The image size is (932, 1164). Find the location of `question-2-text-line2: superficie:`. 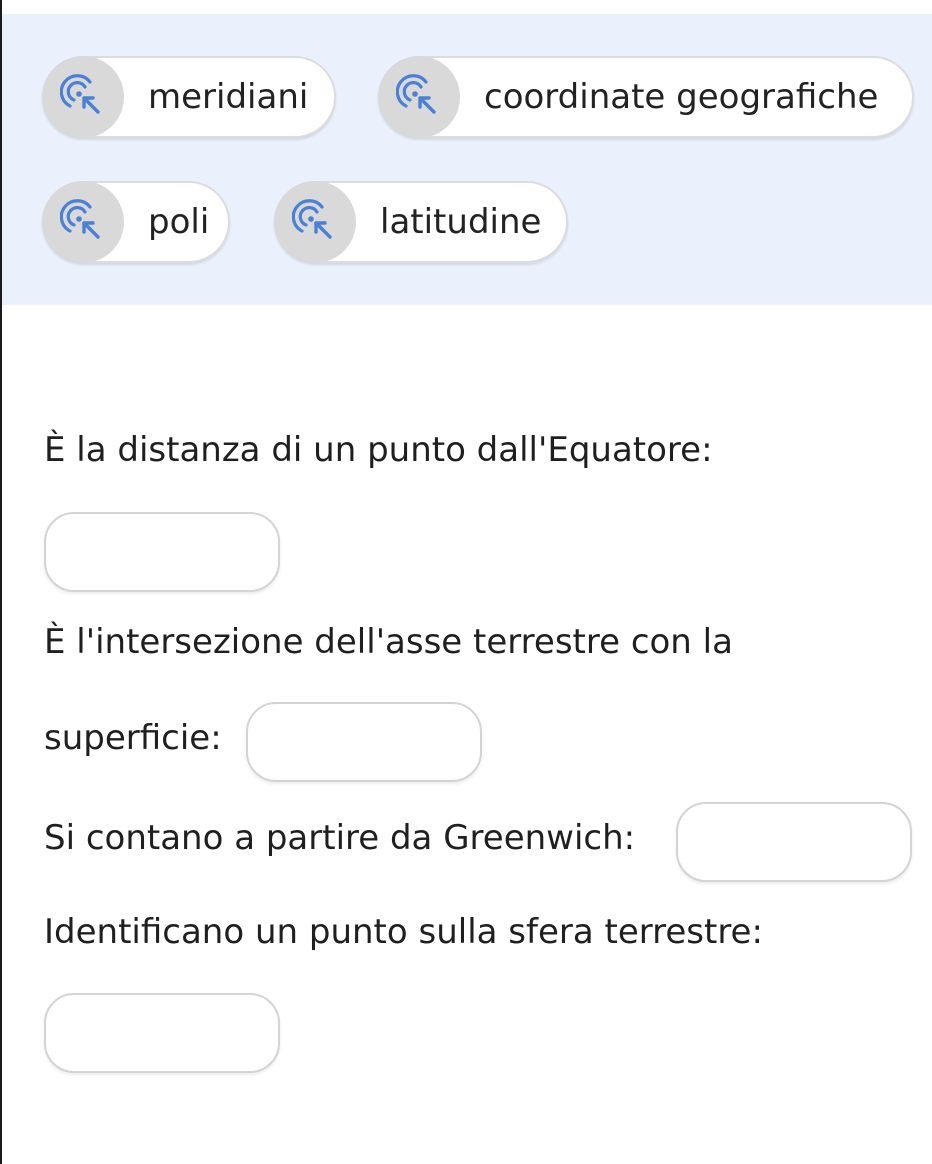

question-2-text-line2: superficie: is located at coordinates (133, 738).